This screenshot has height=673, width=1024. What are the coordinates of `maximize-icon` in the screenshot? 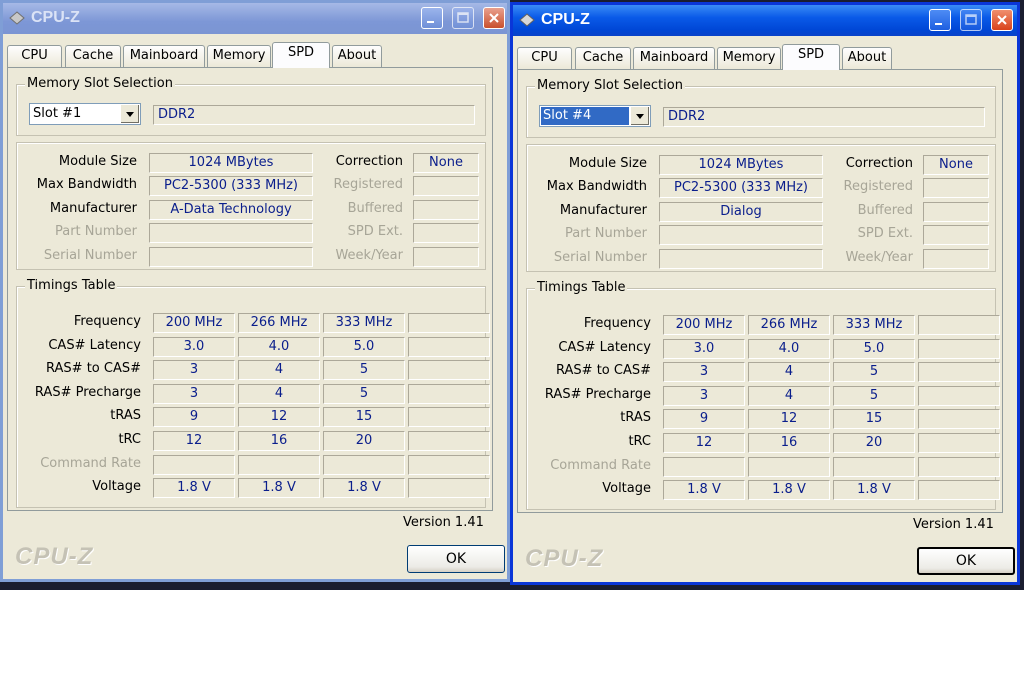 It's located at (971, 19).